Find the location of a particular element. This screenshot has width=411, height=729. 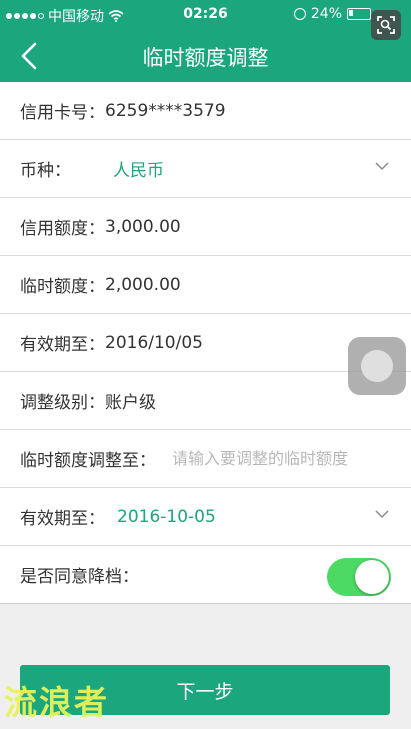

assistive-touch-icon is located at coordinates (377, 366).